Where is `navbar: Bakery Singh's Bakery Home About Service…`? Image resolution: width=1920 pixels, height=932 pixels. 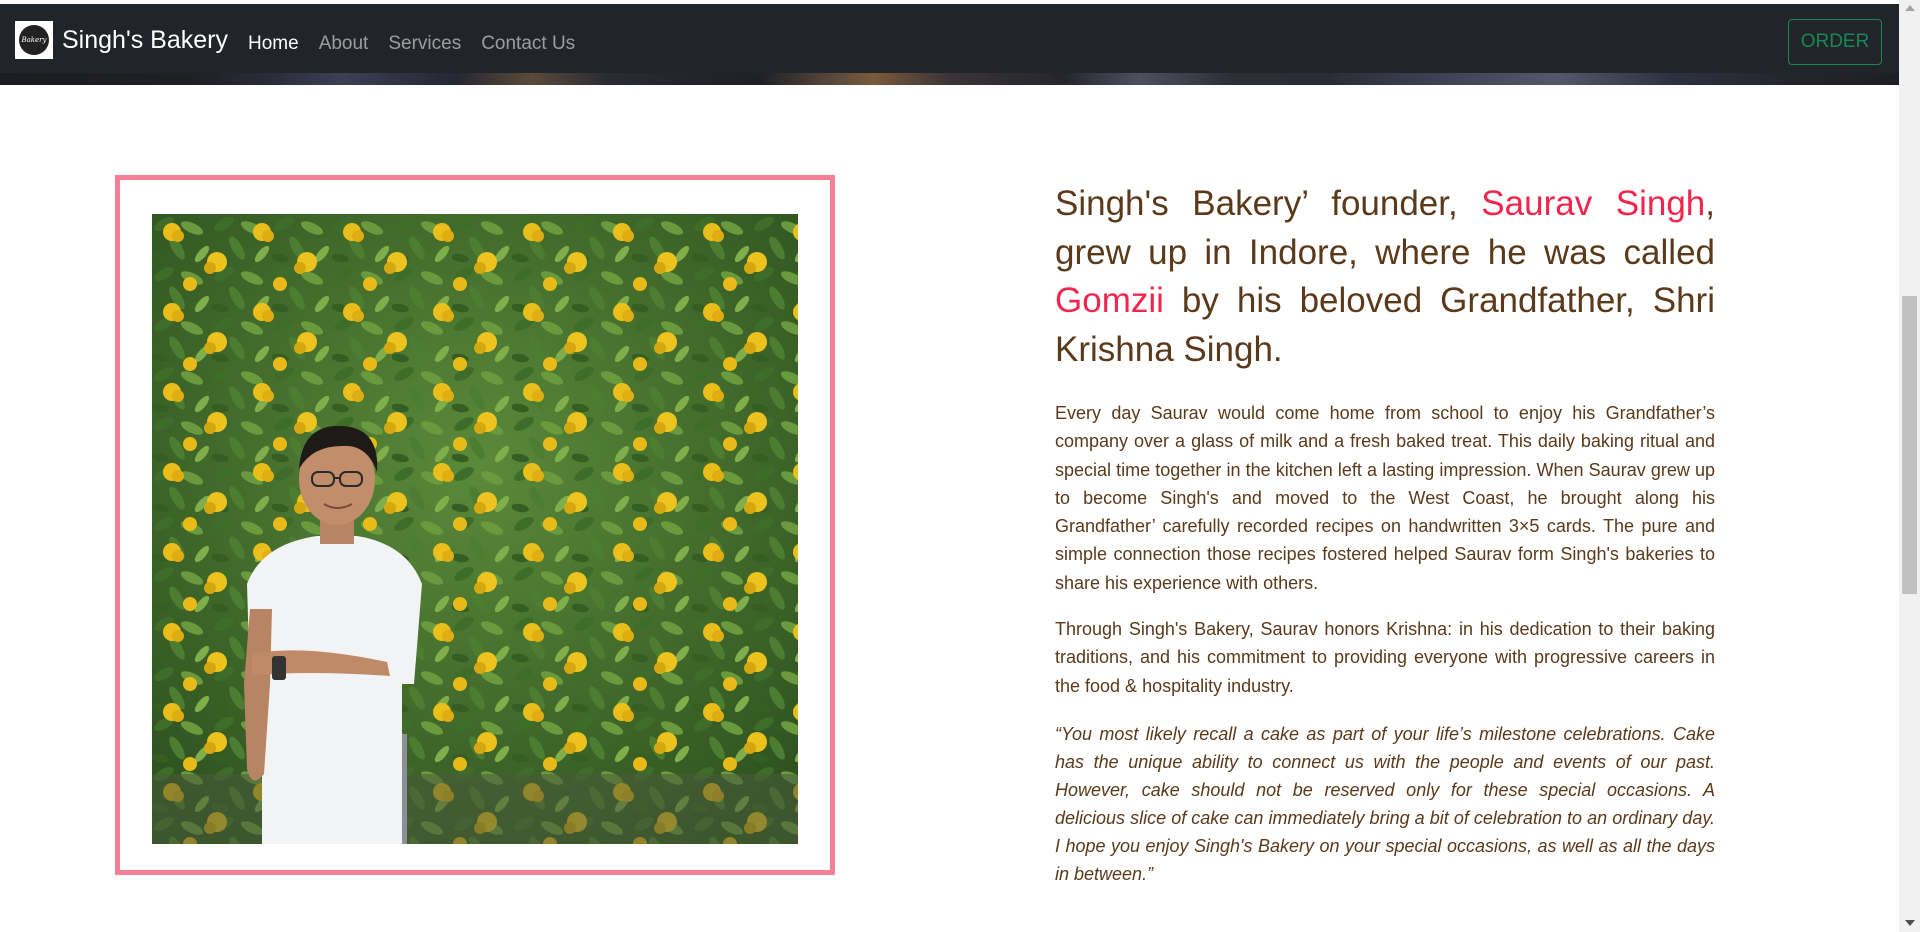
navbar: Bakery Singh's Bakery Home About Service… is located at coordinates (949, 42).